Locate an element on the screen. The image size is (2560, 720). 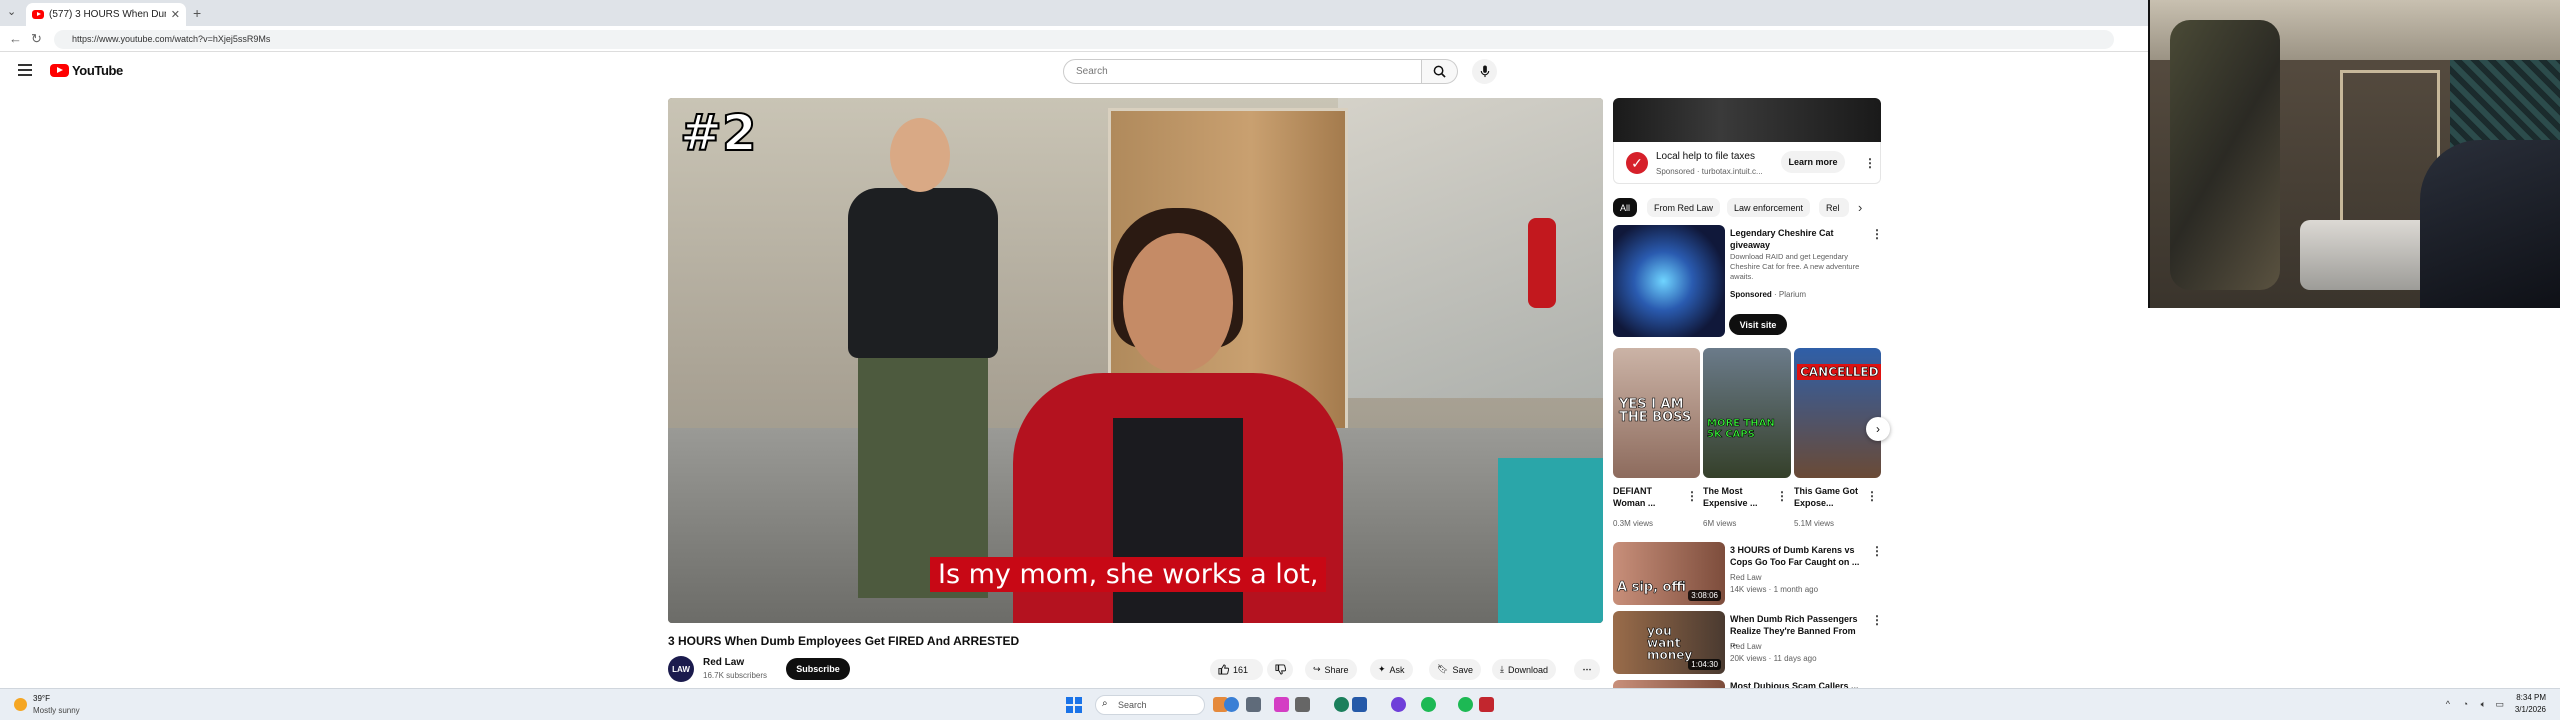
tab-list-chevron-icon: ⌄ is located at coordinates (11, 11).